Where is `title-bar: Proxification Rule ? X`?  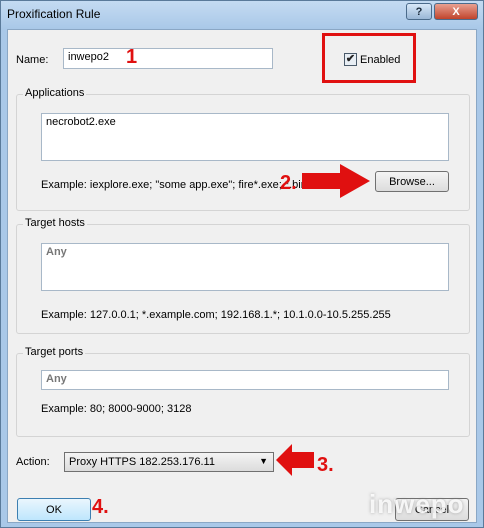
title-bar: Proxification Rule ? X is located at coordinates (242, 15).